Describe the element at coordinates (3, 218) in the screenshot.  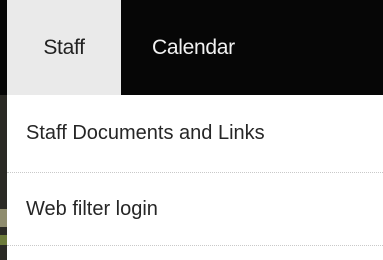
I see `background-image-detail` at that location.